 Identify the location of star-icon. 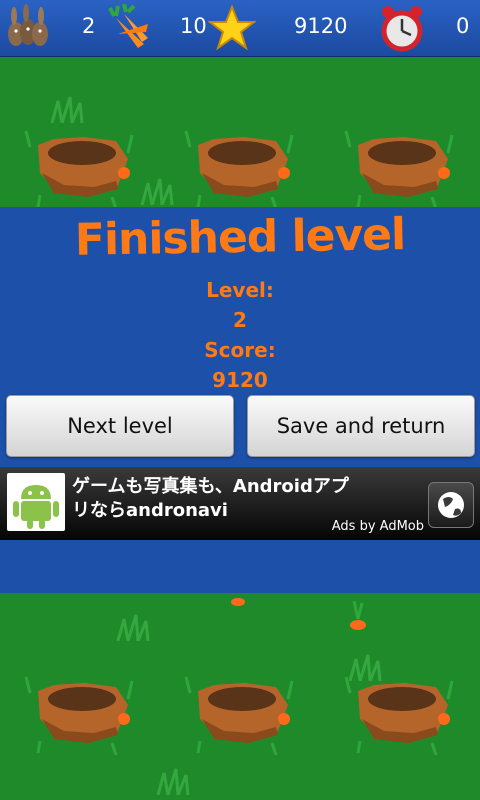
(232, 27).